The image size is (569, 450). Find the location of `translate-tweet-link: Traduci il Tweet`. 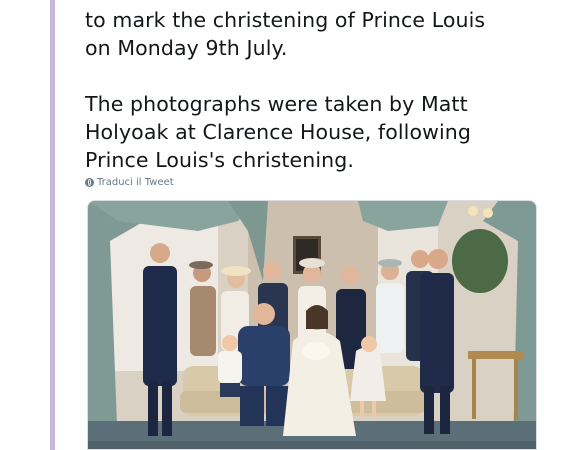

translate-tweet-link: Traduci il Tweet is located at coordinates (129, 182).